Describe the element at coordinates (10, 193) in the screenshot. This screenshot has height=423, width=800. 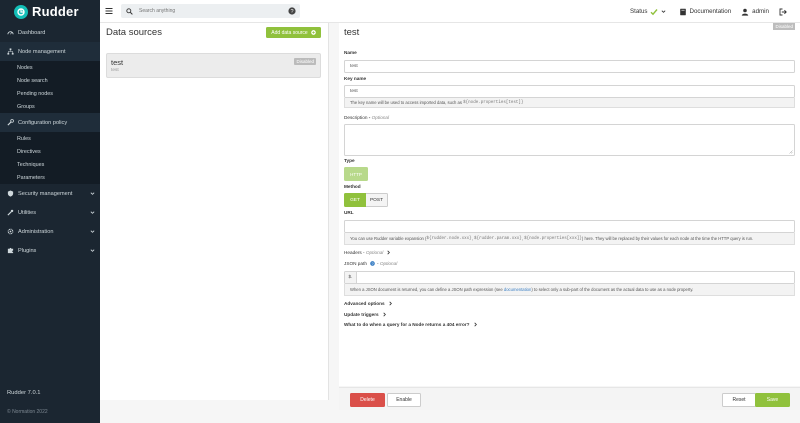
I see `shield-icon` at that location.